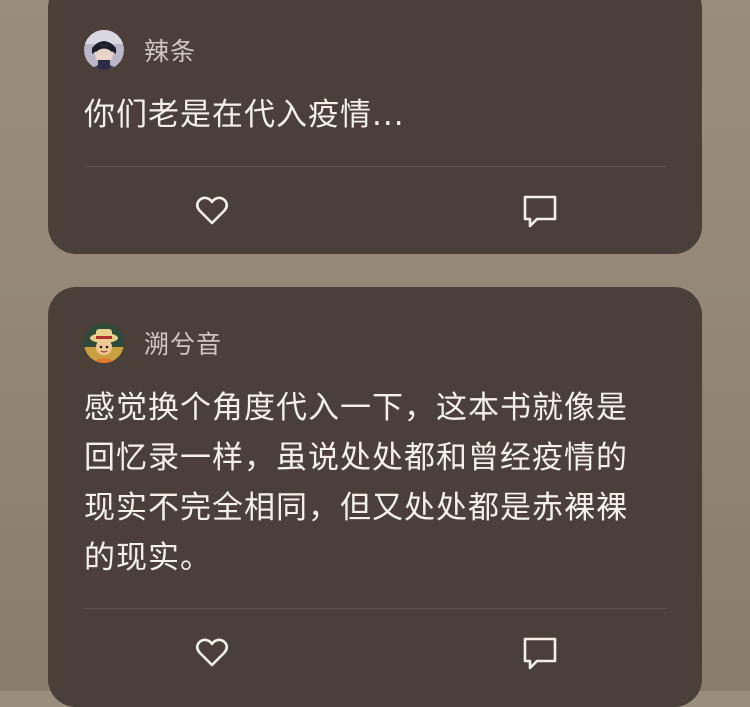  Describe the element at coordinates (170, 50) in the screenshot. I see `username: 辣条` at that location.